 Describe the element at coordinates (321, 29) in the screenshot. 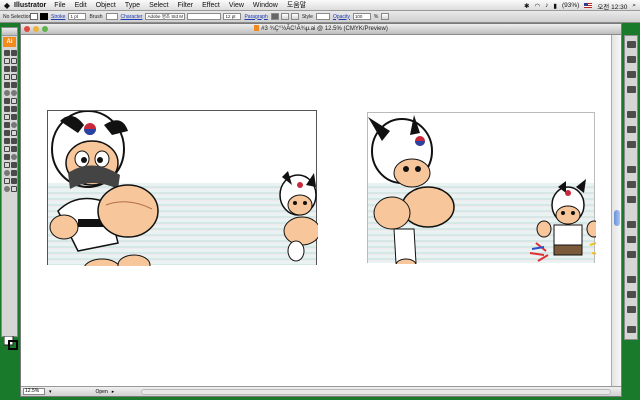

I see `document-titlebar: #3 ¾Ç°½ÃC¹Ã¾µ.ai @ 12.5% (CMYK/Preview)` at that location.